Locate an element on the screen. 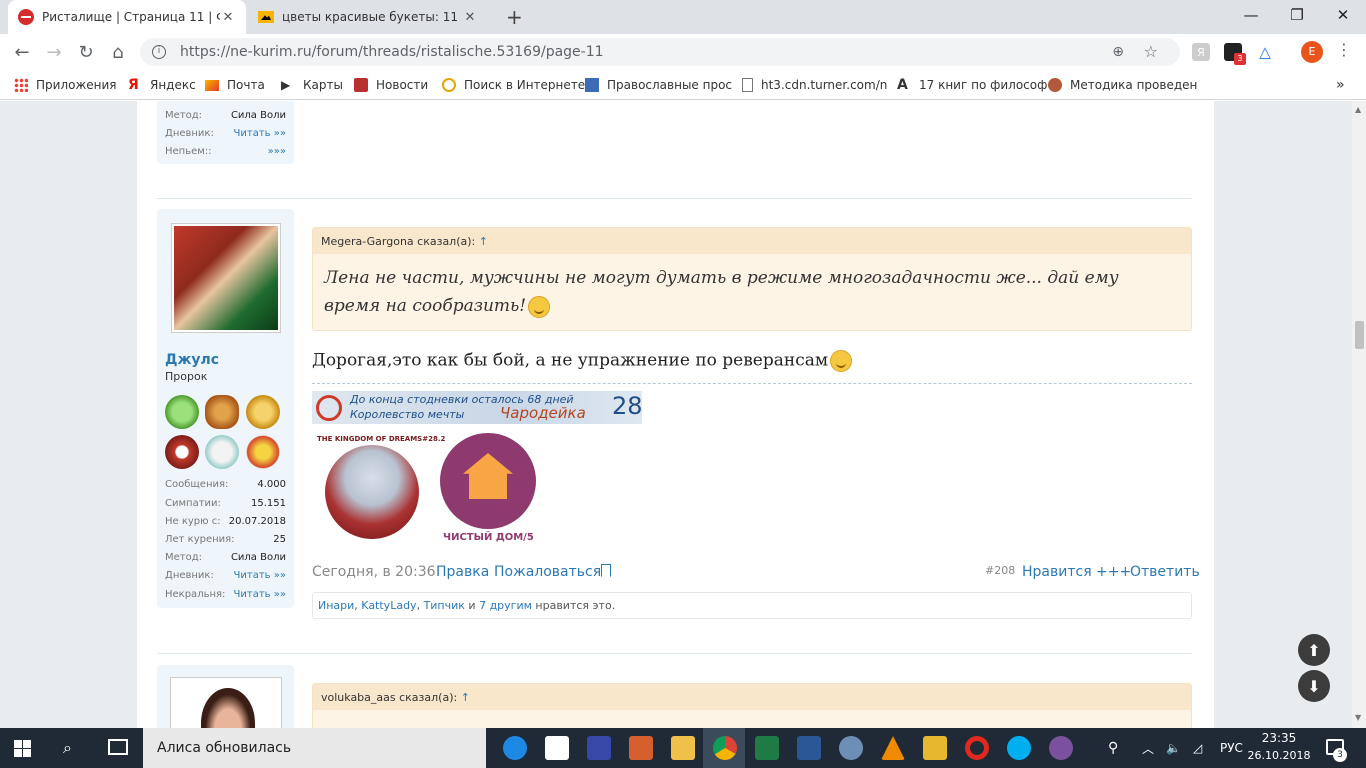  reply-button: Ответить is located at coordinates (1165, 572).